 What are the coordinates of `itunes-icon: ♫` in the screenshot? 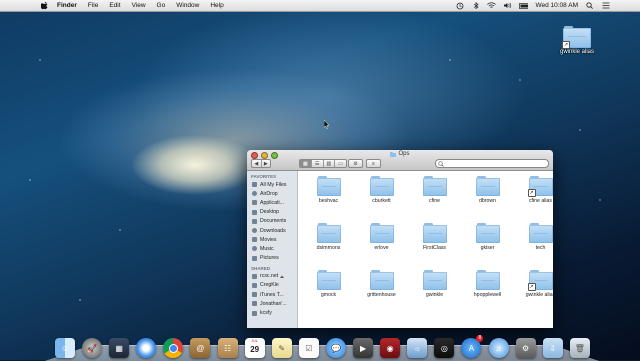 It's located at (498, 348).